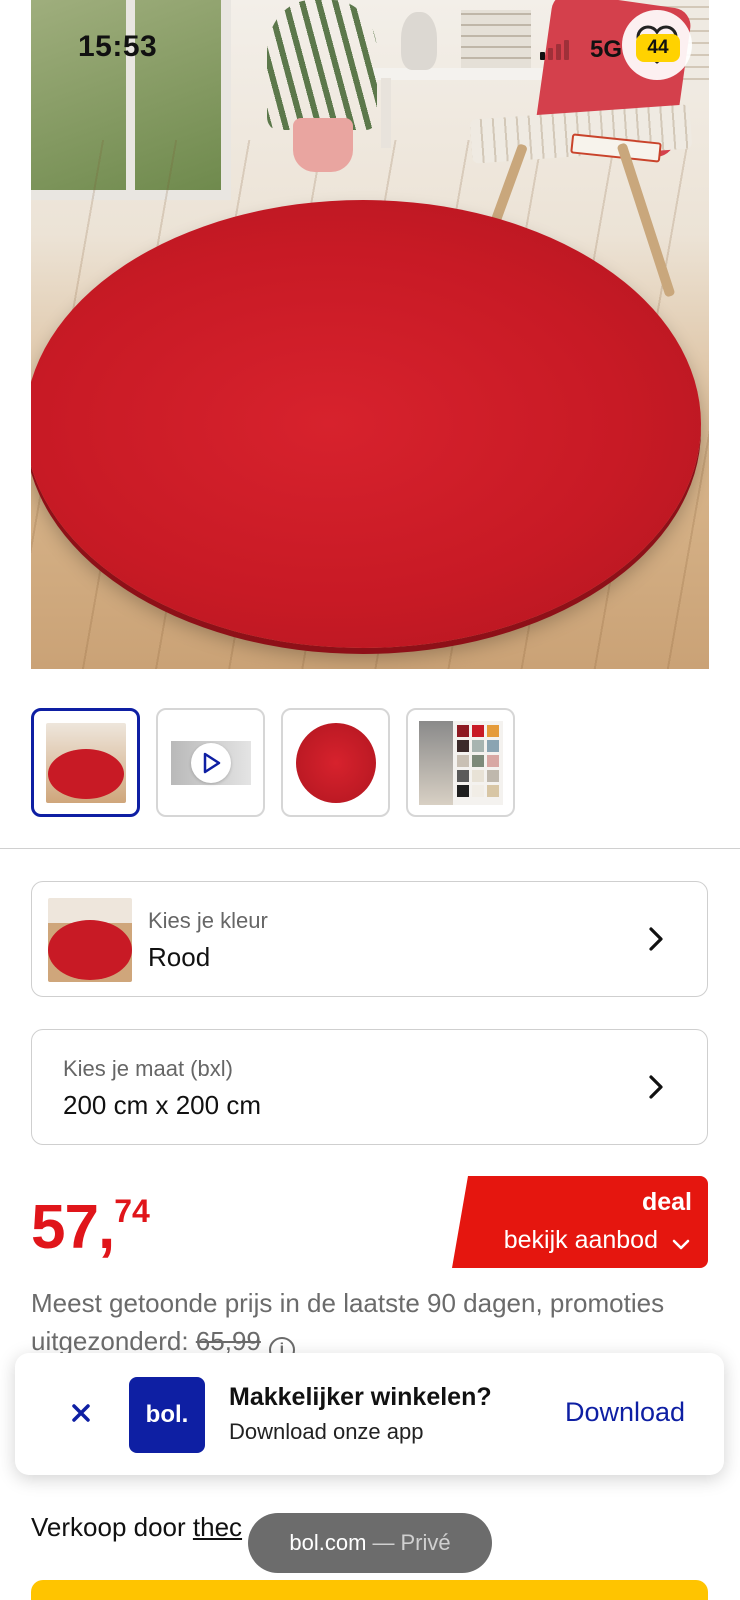  What do you see at coordinates (658, 48) in the screenshot?
I see `battery-indicator: 44` at bounding box center [658, 48].